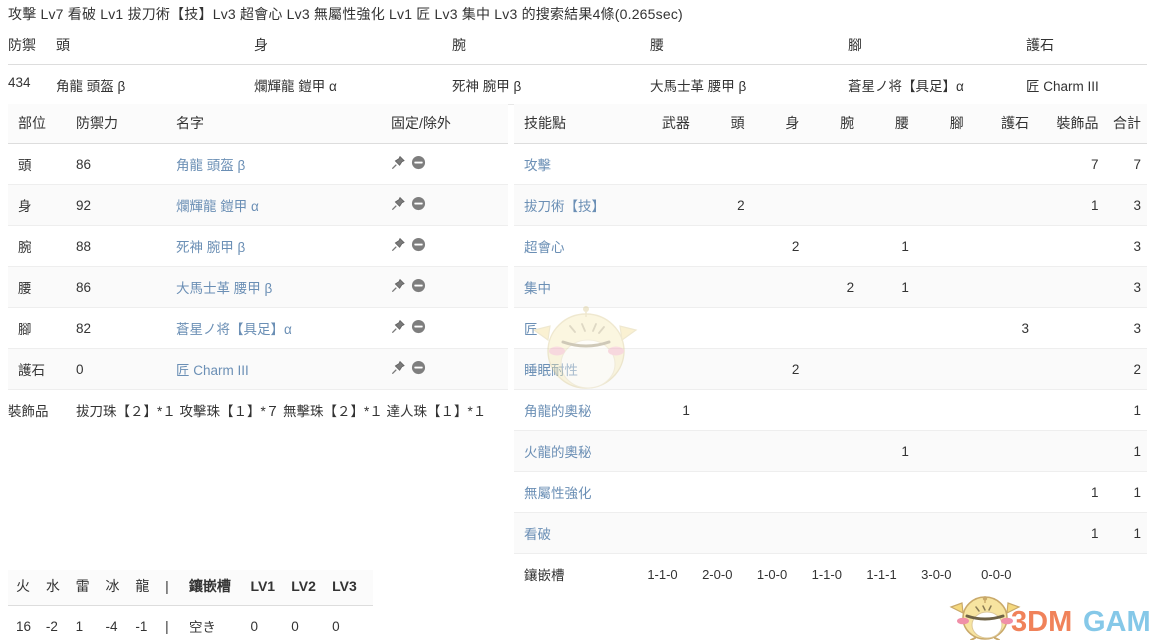 This screenshot has height=644, width=1155. I want to click on skill-cell-name: 角龍的奧秘, so click(575, 410).